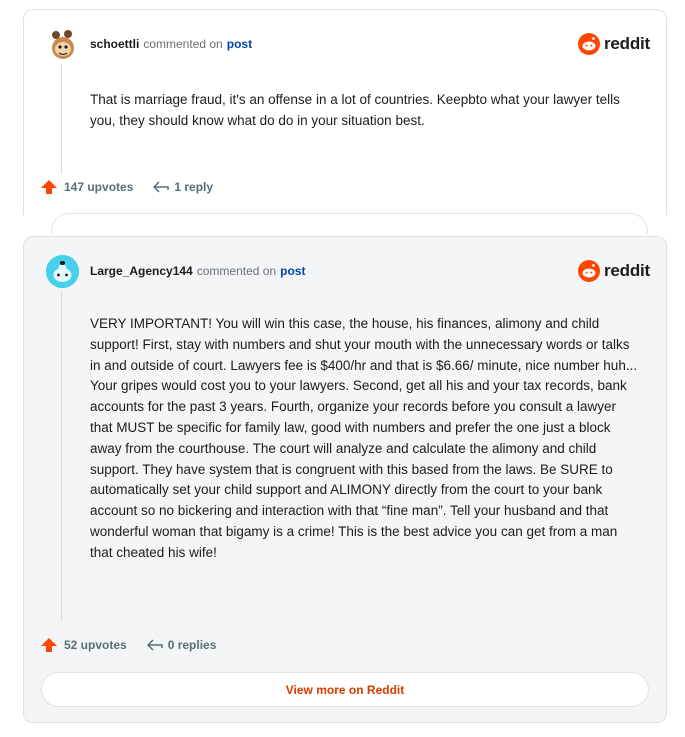  What do you see at coordinates (173, 187) in the screenshot?
I see `reply-button: 1 reply` at bounding box center [173, 187].